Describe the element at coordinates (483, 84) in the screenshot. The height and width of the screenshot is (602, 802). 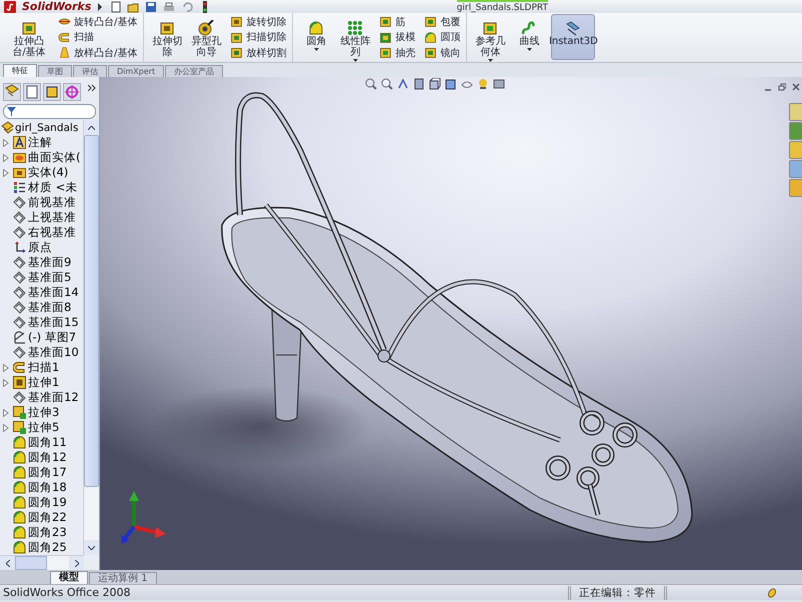
I see `lights-icon` at that location.